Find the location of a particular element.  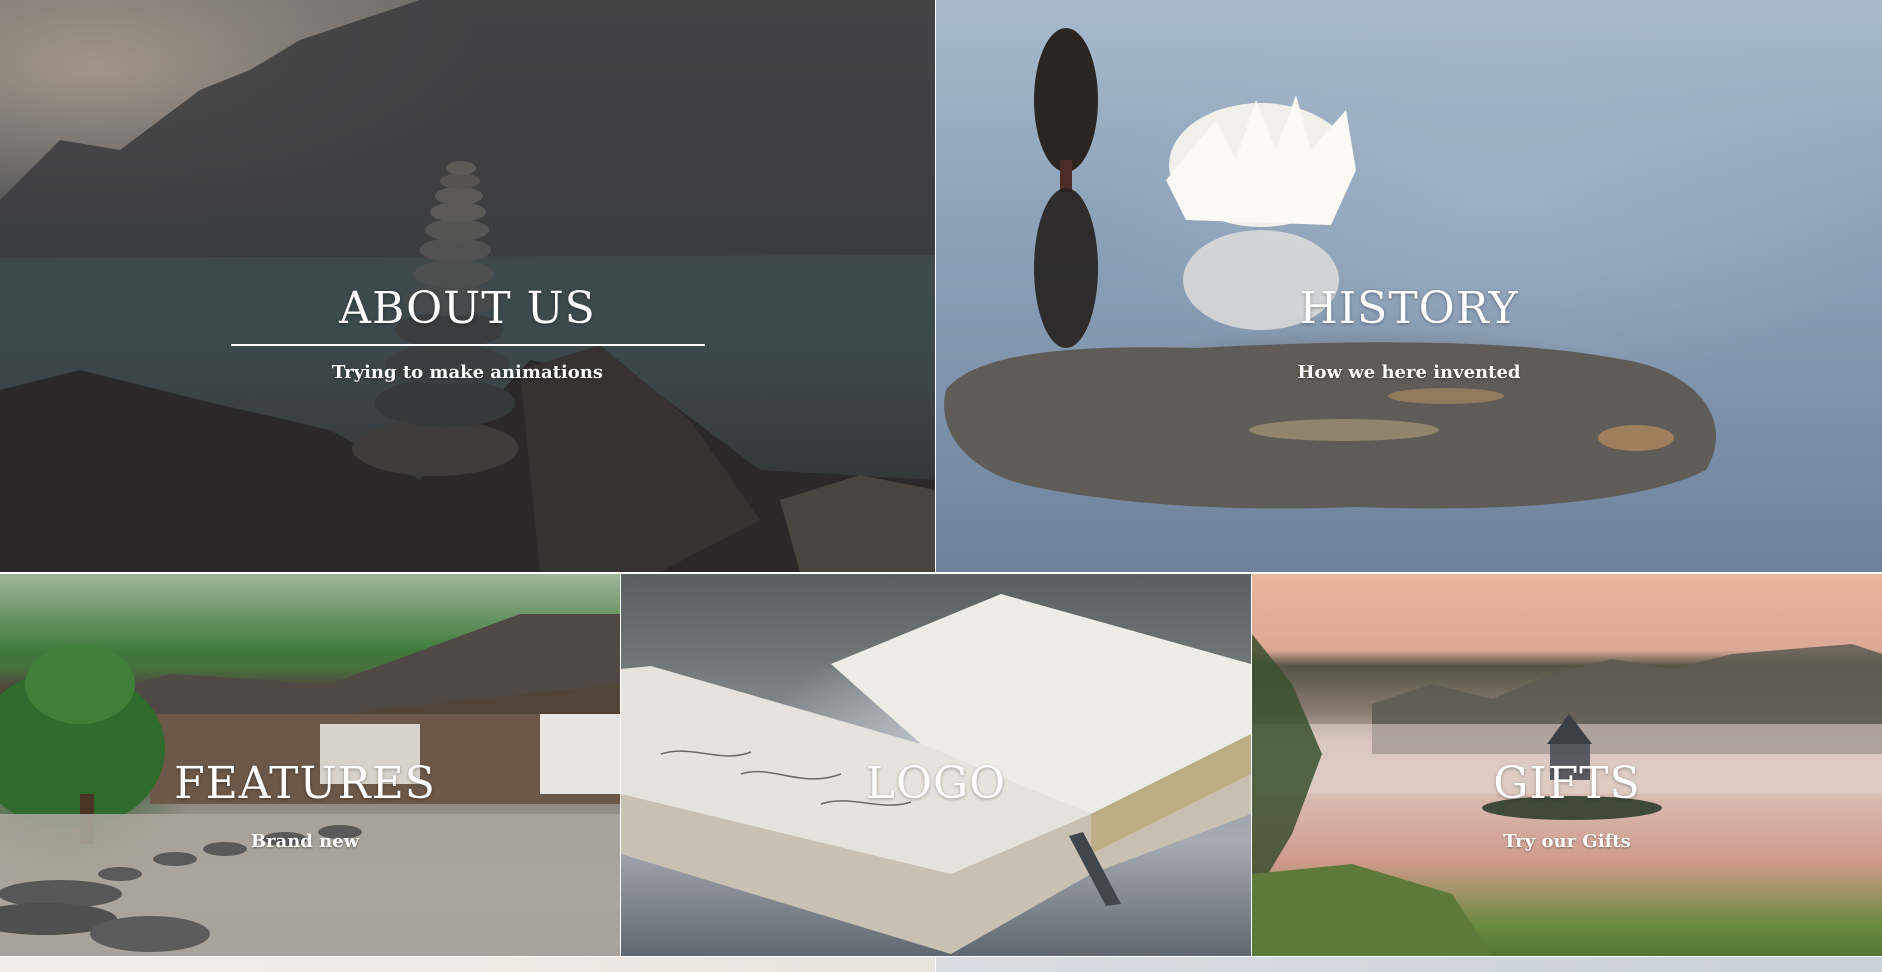

tile-logo: LOGO is located at coordinates (936, 765).